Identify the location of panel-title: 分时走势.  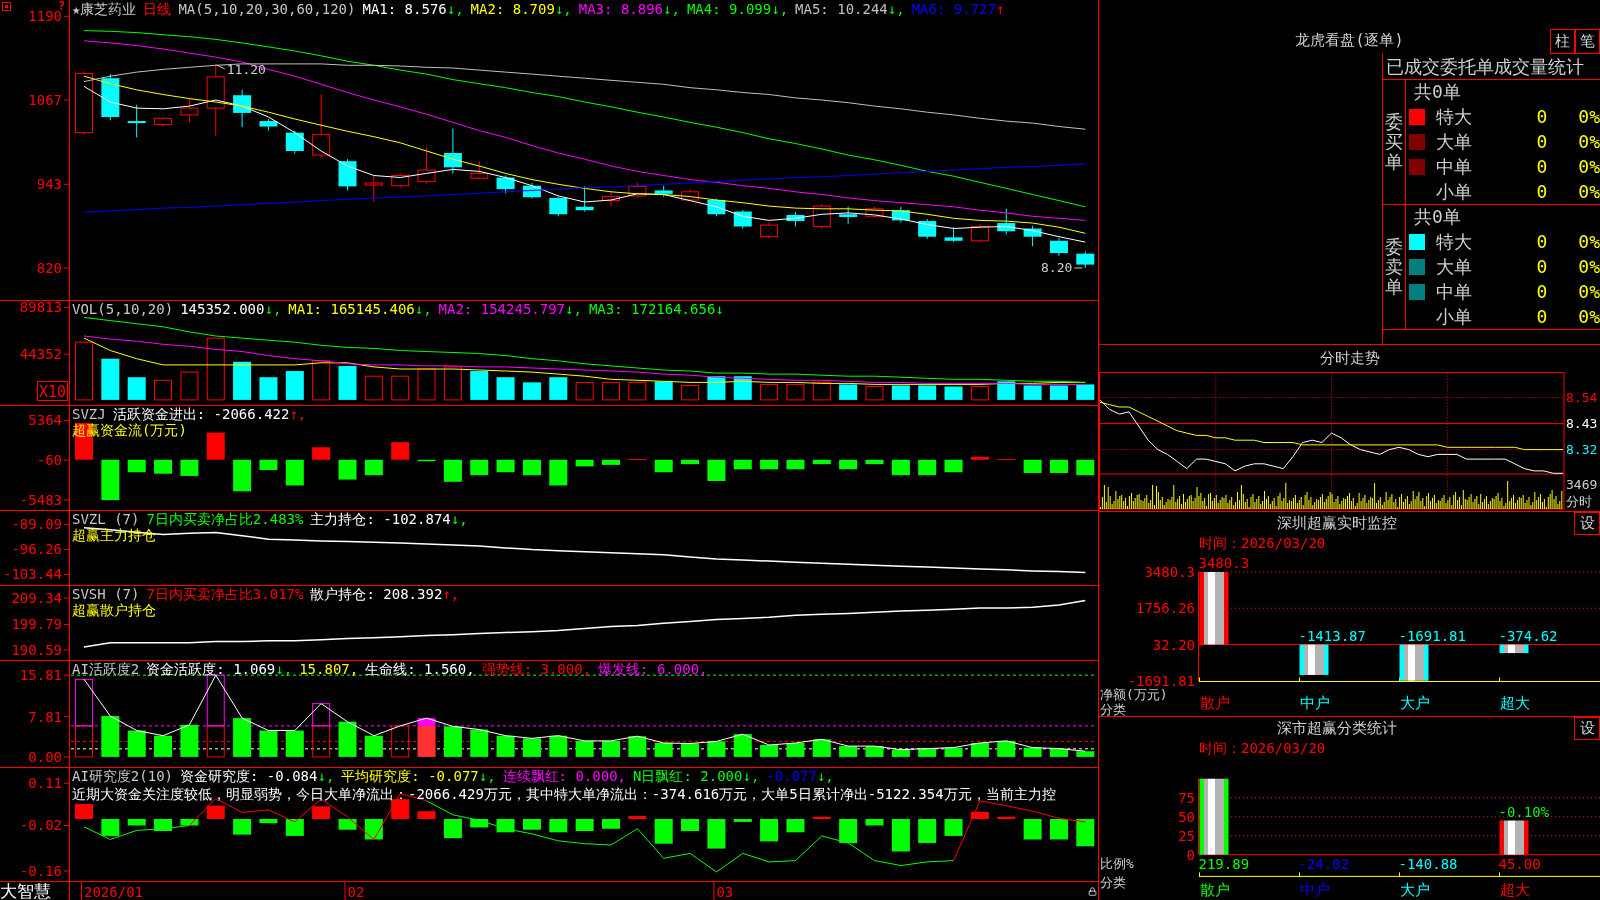
(1349, 358).